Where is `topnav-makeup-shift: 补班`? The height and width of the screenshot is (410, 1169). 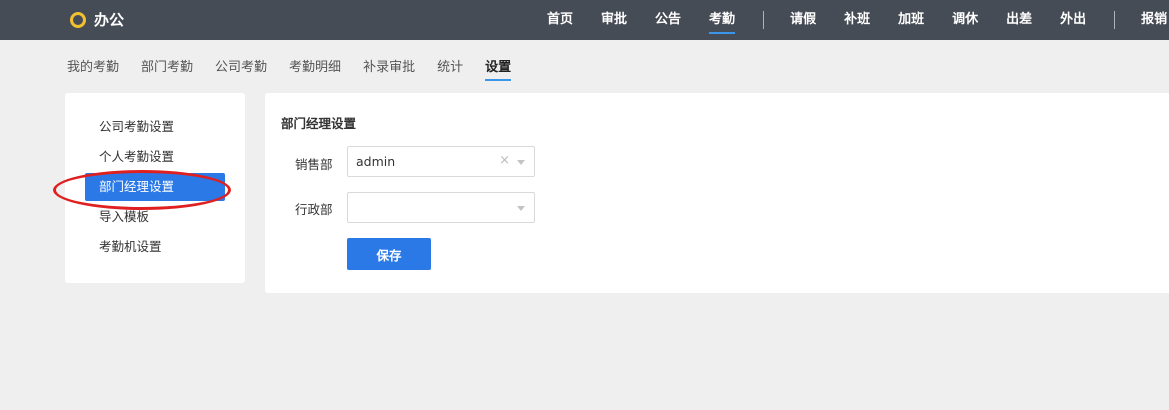
topnav-makeup-shift: 补班 is located at coordinates (857, 20).